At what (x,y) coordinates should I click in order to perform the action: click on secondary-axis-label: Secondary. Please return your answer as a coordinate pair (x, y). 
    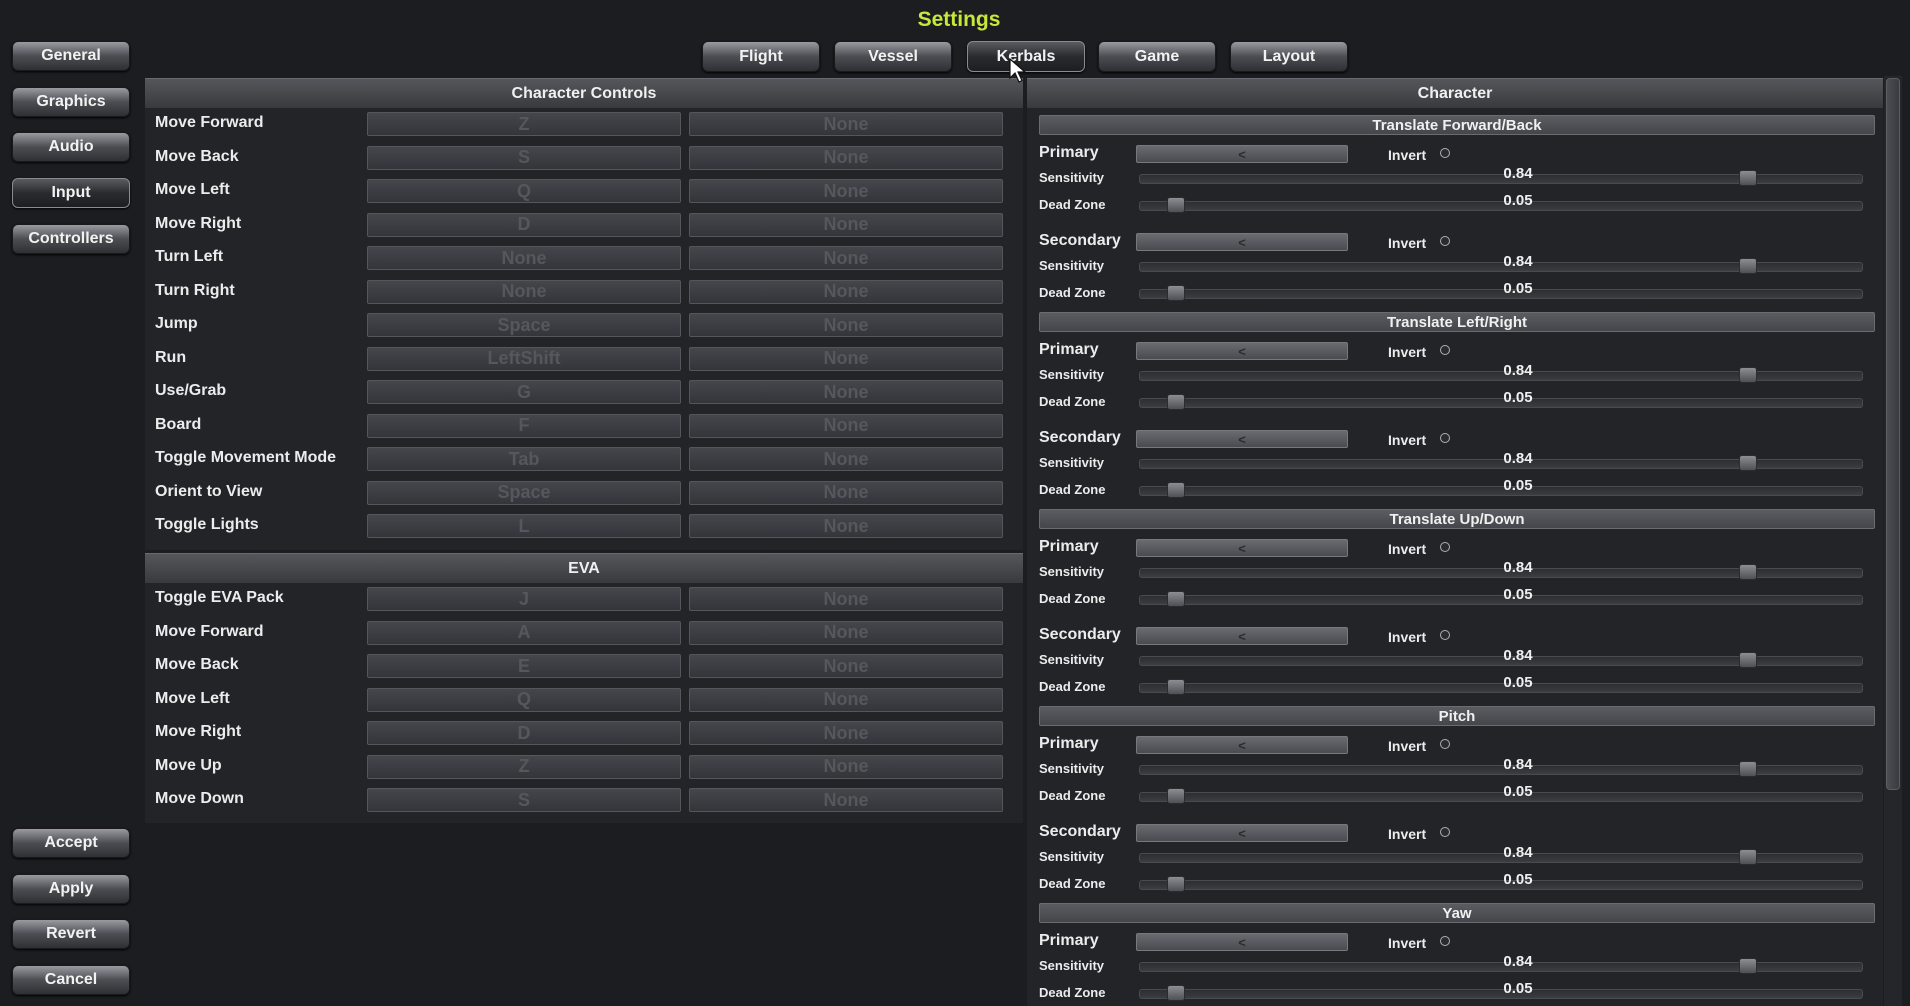
    Looking at the image, I should click on (1080, 831).